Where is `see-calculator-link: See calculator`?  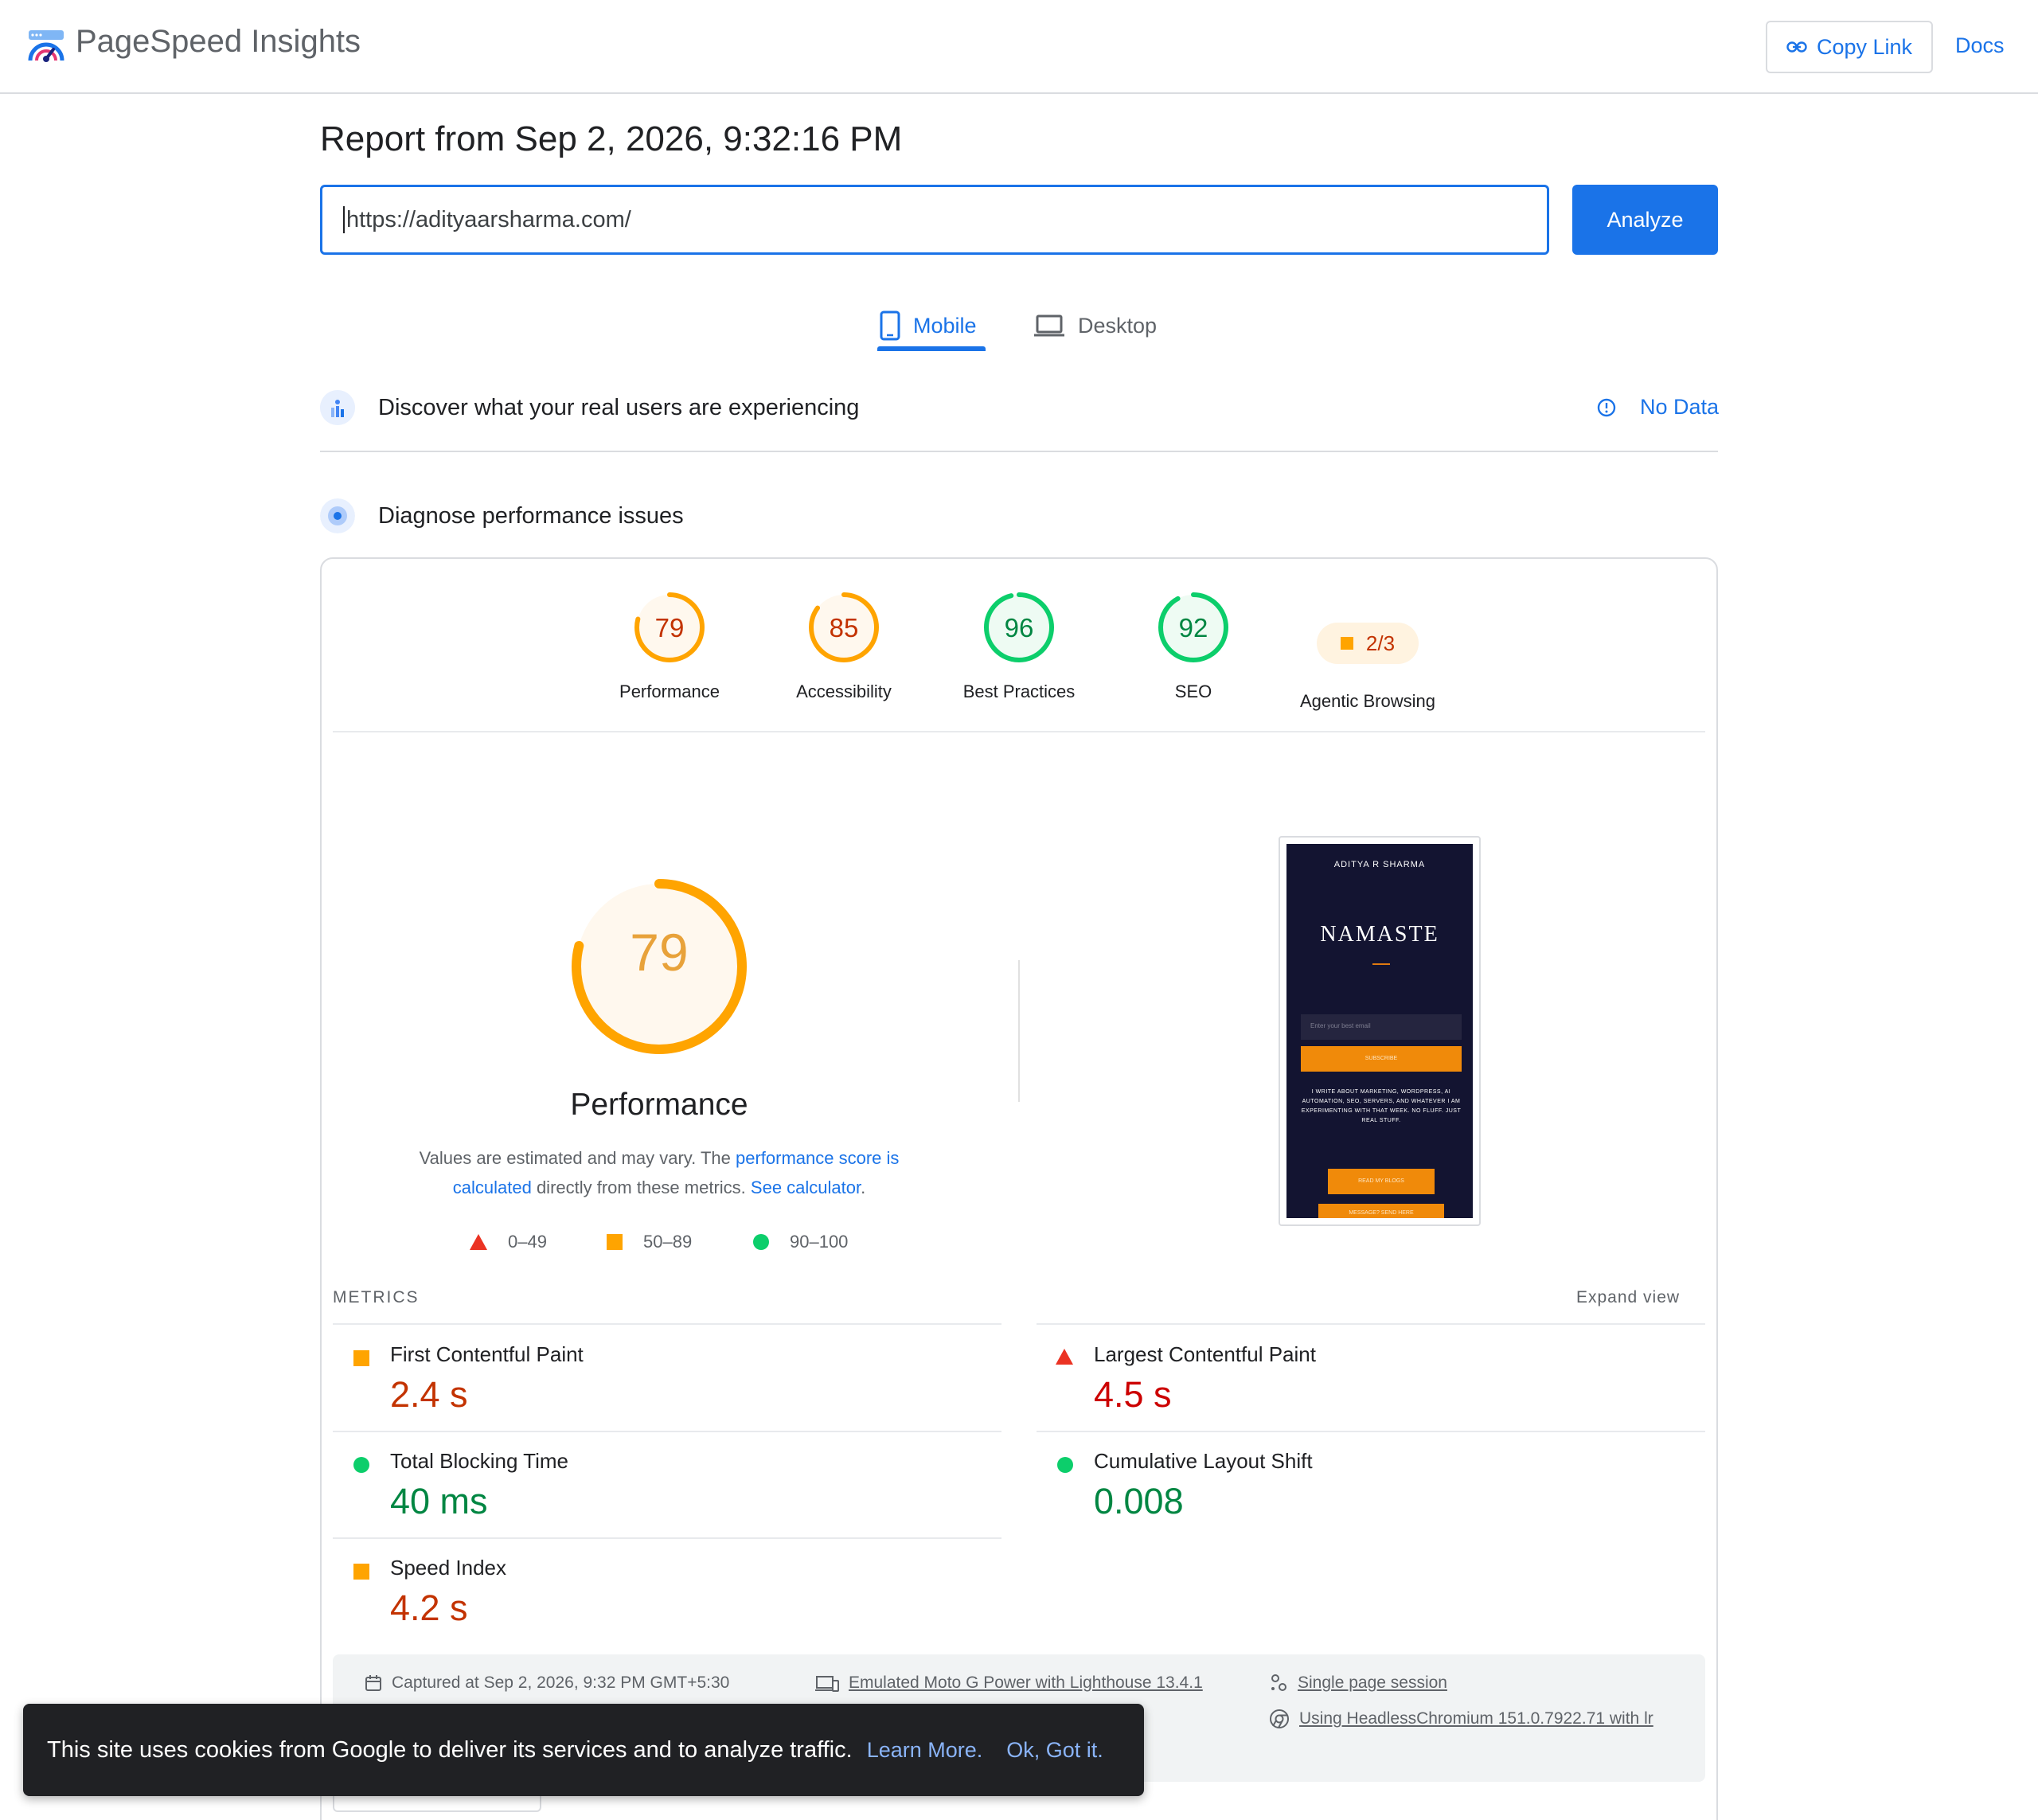
see-calculator-link: See calculator is located at coordinates (806, 1187).